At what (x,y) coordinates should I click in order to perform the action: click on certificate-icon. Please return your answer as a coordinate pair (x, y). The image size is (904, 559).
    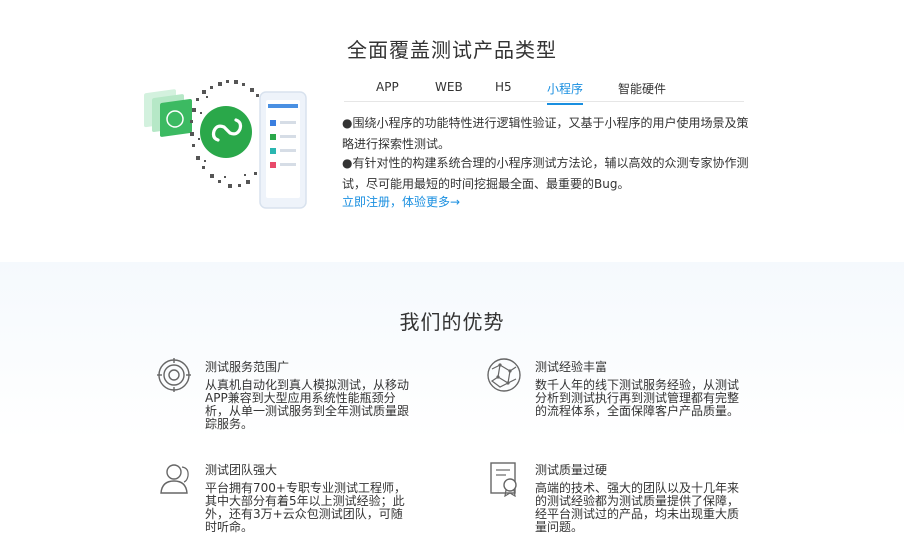
    Looking at the image, I should click on (503, 479).